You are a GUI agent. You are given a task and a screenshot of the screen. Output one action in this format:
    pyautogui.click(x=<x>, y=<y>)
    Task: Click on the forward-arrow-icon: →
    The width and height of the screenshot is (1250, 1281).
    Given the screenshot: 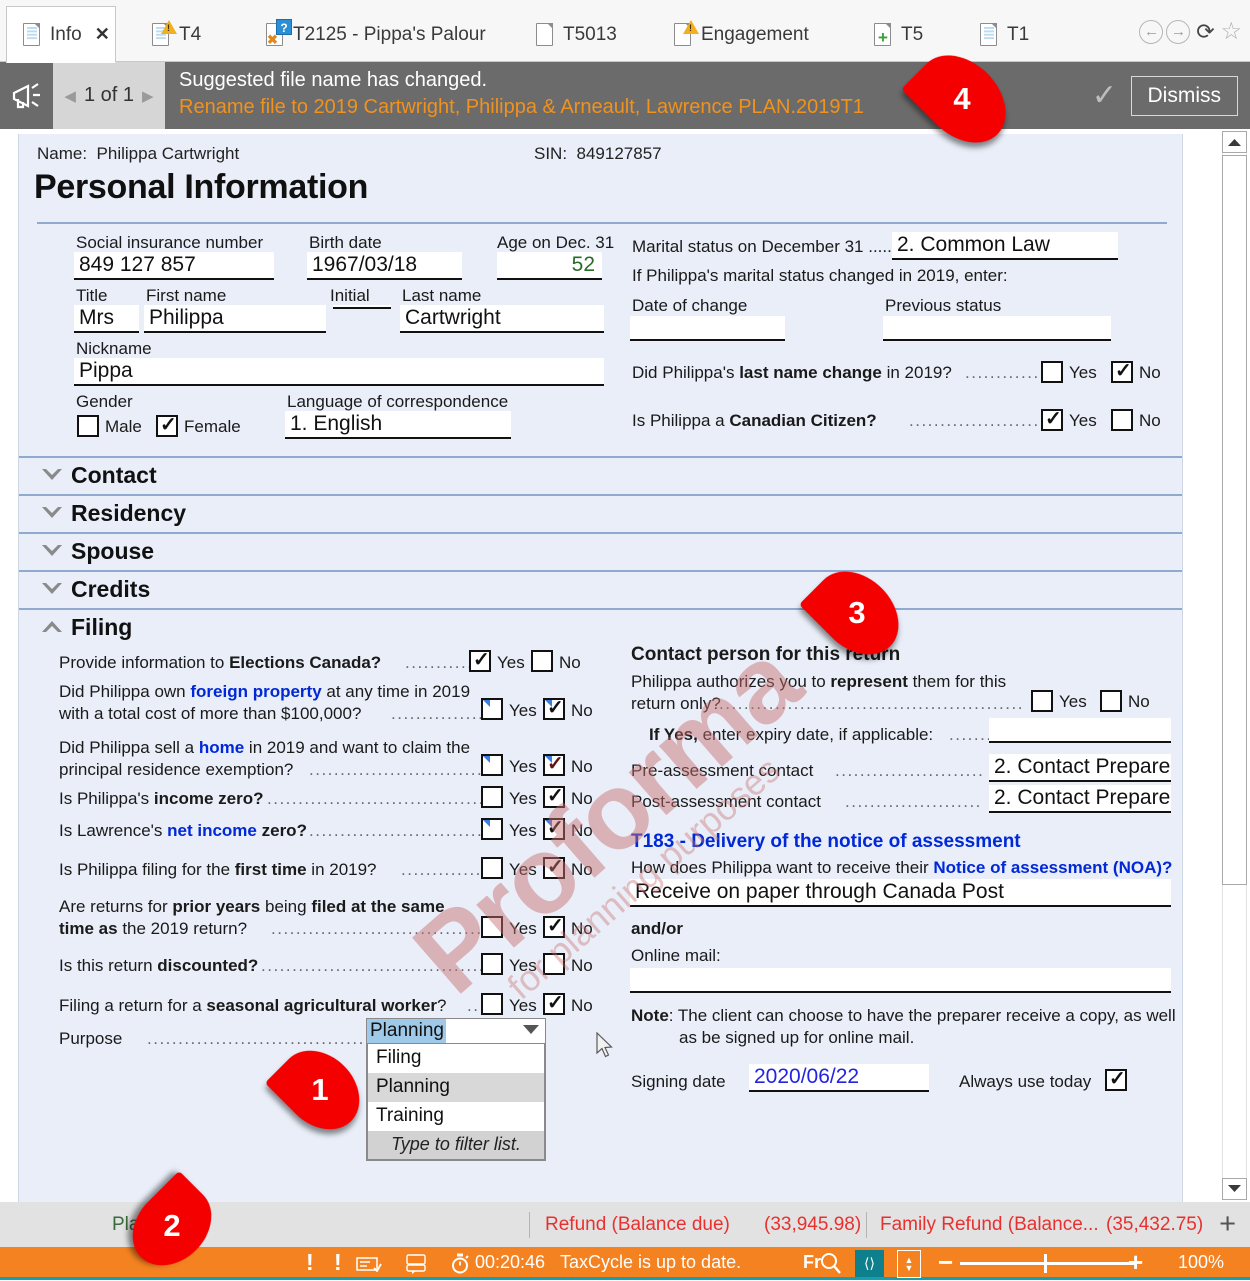 What is the action you would take?
    pyautogui.click(x=1178, y=32)
    